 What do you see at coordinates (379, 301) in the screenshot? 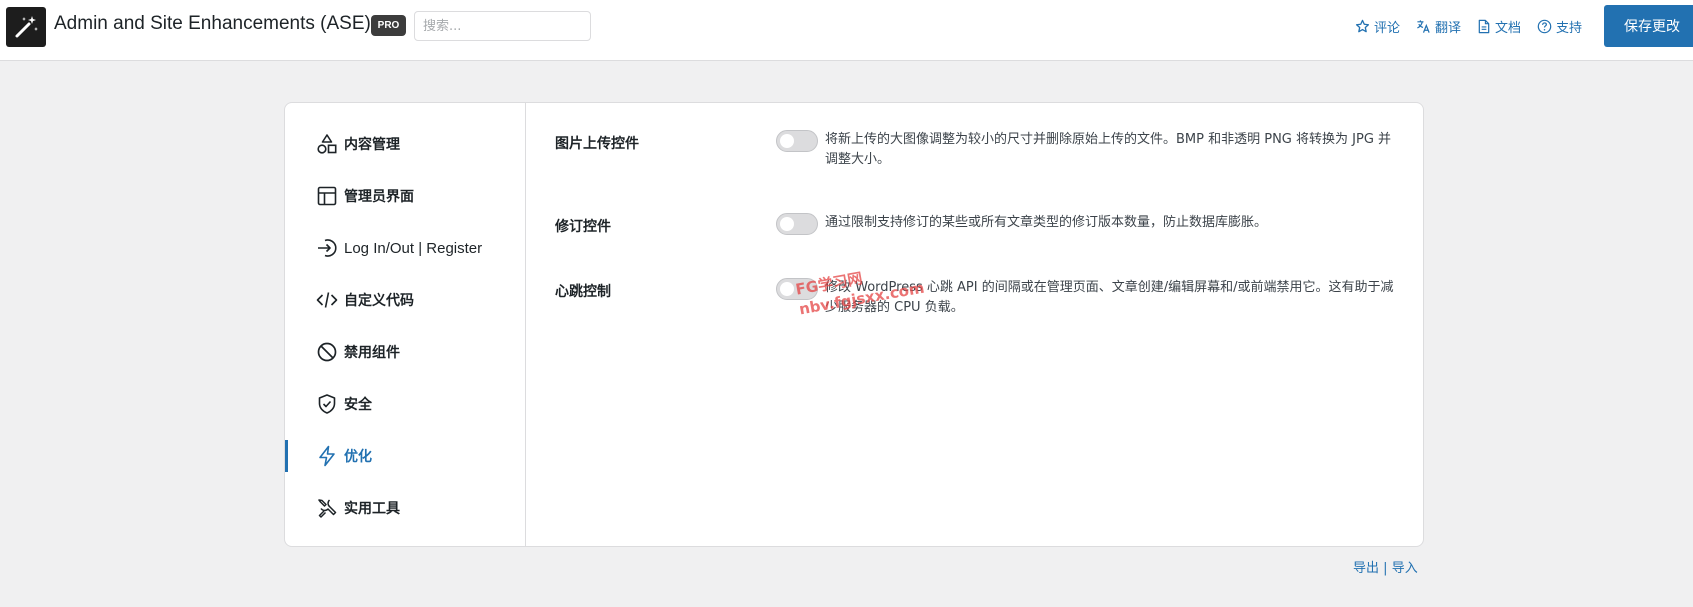
I see `sidebar-item-label: 自定义代码` at bounding box center [379, 301].